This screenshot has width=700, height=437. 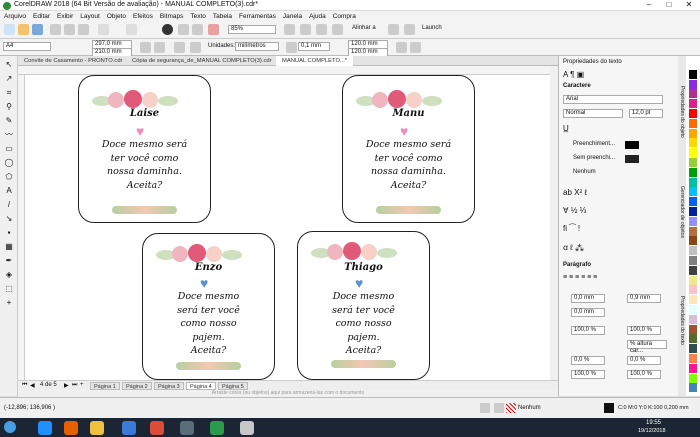 What do you see at coordinates (9, 204) in the screenshot?
I see `parallel-dimension-icon: /` at bounding box center [9, 204].